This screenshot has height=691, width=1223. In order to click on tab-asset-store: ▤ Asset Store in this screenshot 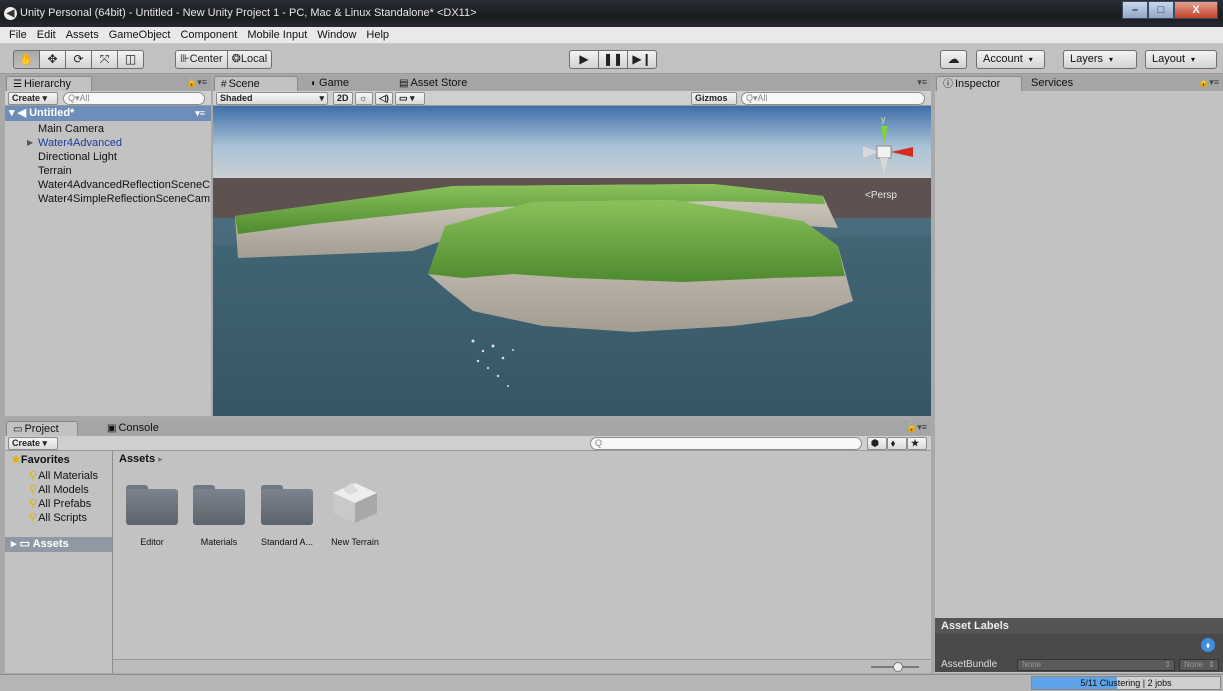, I will do `click(438, 83)`.